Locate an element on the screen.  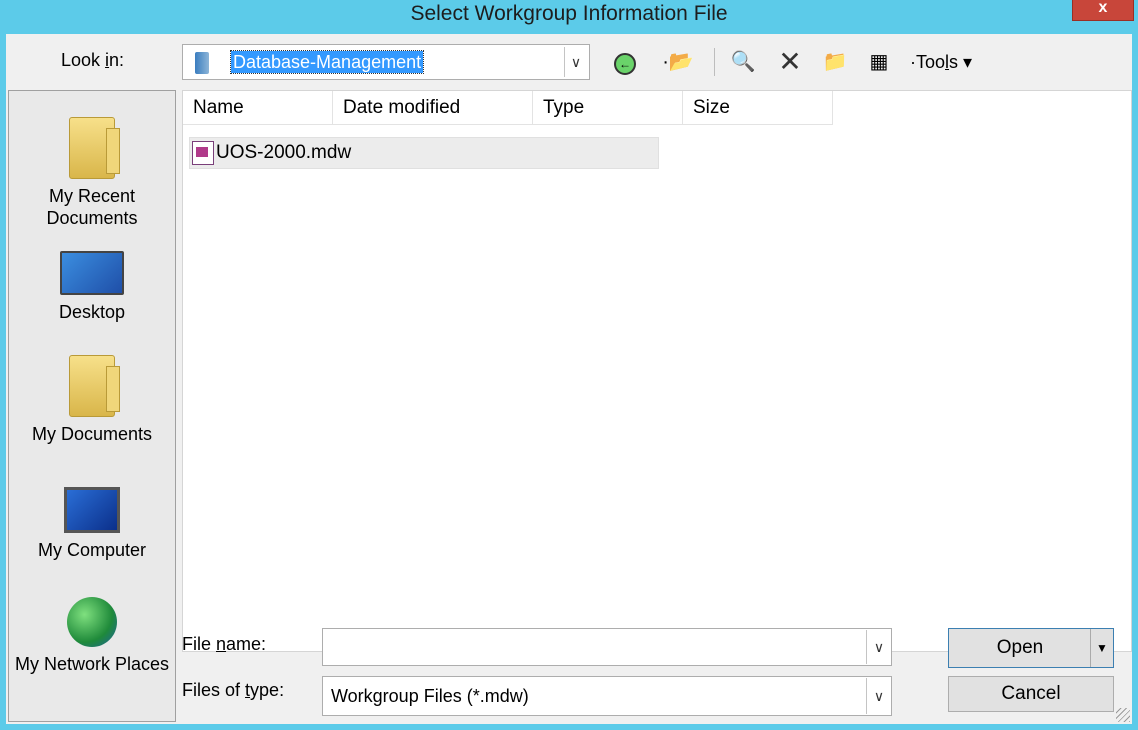
place-label: My Documents is located at coordinates (92, 434).